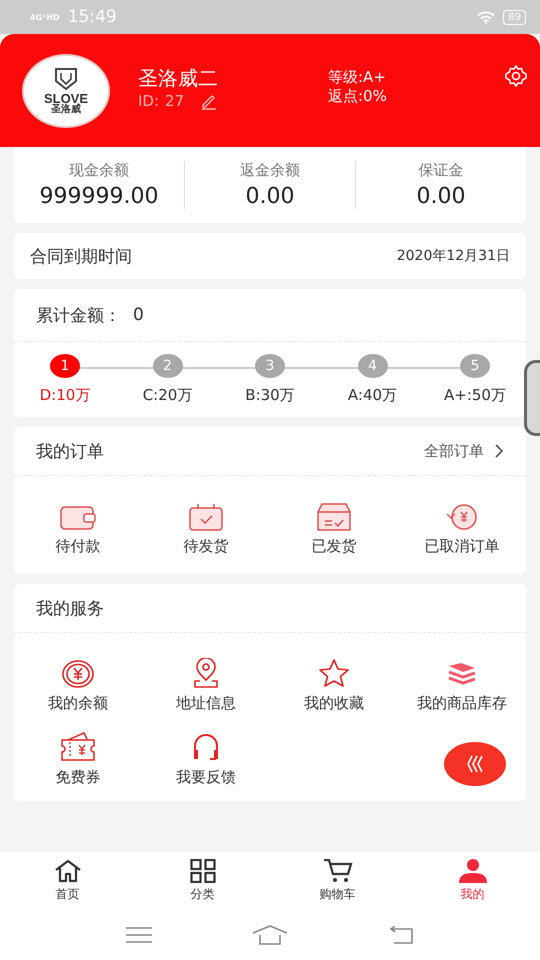  What do you see at coordinates (453, 256) in the screenshot?
I see `contract-date: 2020年12月31日` at bounding box center [453, 256].